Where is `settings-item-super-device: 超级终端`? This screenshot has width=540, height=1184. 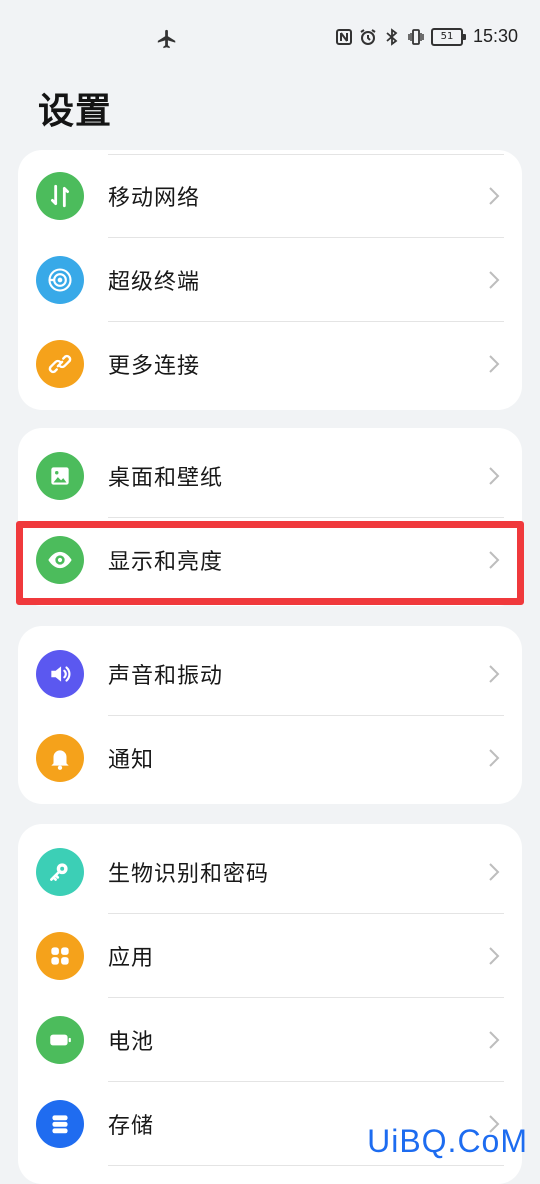 settings-item-super-device: 超级终端 is located at coordinates (270, 280).